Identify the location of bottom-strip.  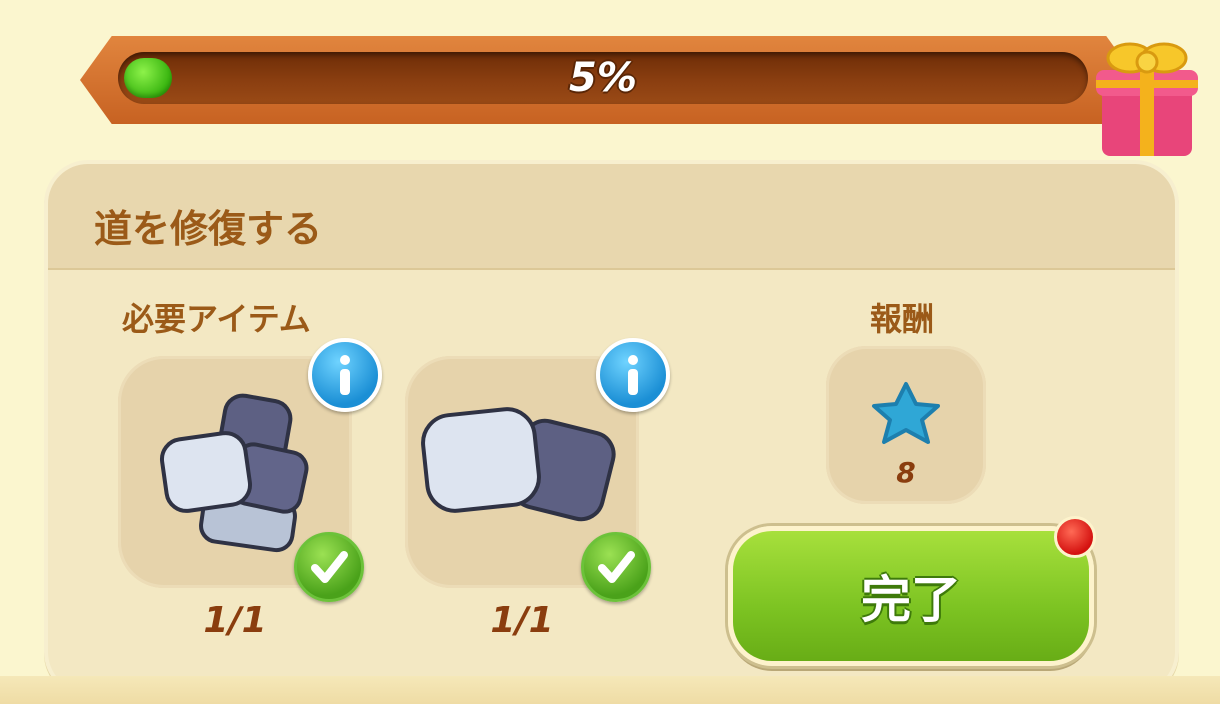
(610, 690).